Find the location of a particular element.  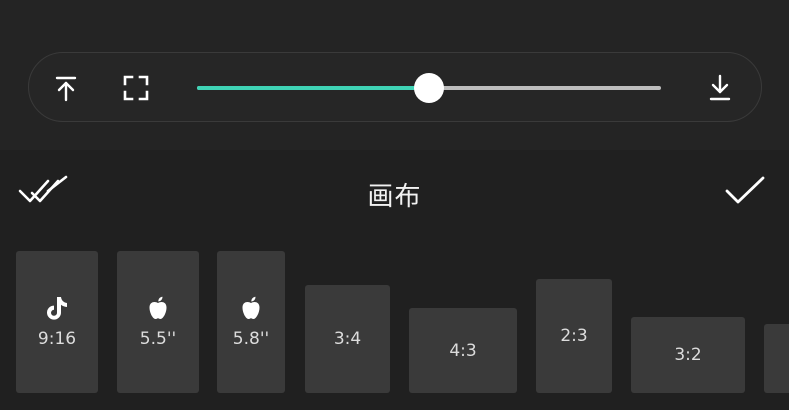

slider-thumb is located at coordinates (429, 88).